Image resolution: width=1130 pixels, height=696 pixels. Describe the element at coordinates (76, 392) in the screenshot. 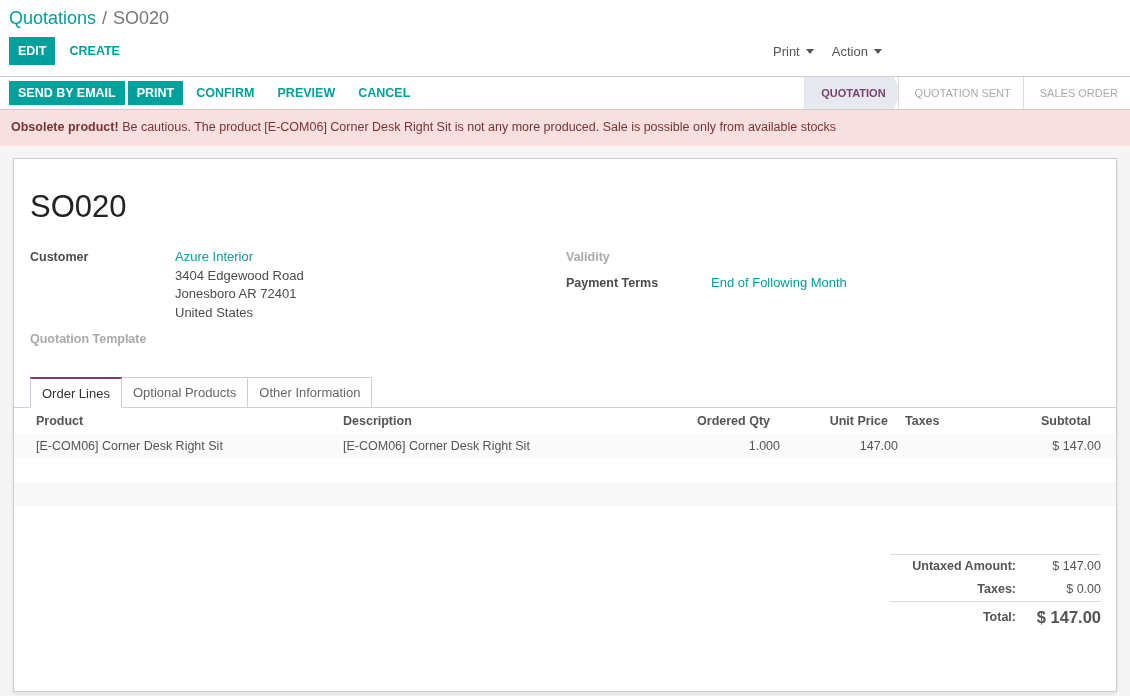

I see `tab: Order Lines` at that location.